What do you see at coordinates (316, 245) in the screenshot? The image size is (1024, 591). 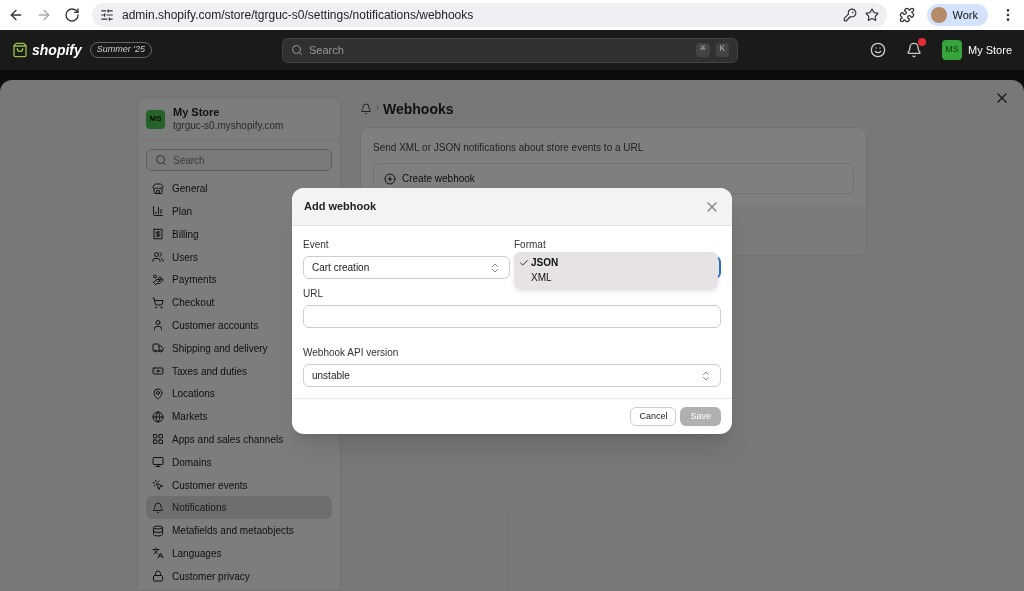 I see `field-label: Event` at bounding box center [316, 245].